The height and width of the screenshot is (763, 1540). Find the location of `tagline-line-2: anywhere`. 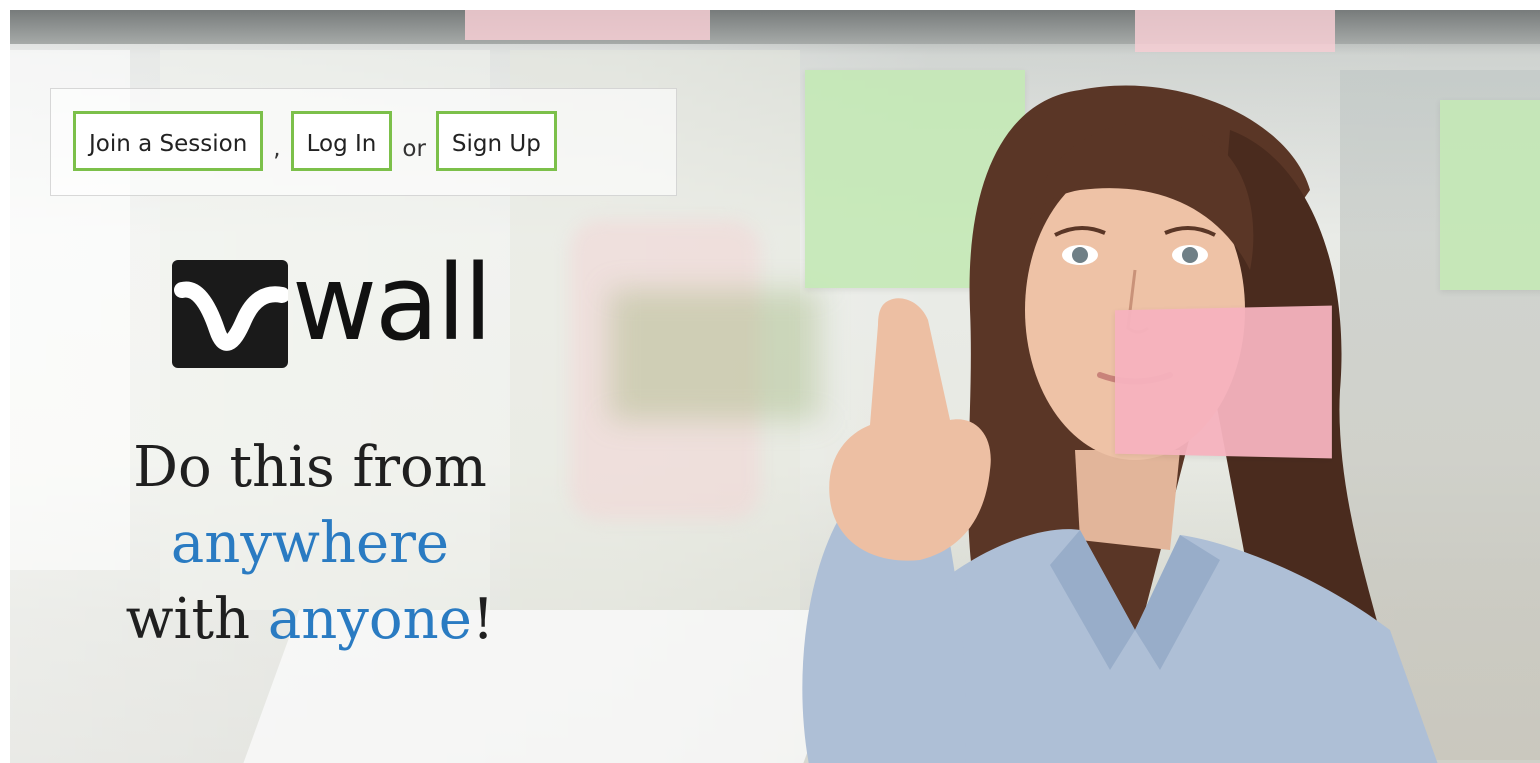

tagline-line-2: anywhere is located at coordinates (310, 543).